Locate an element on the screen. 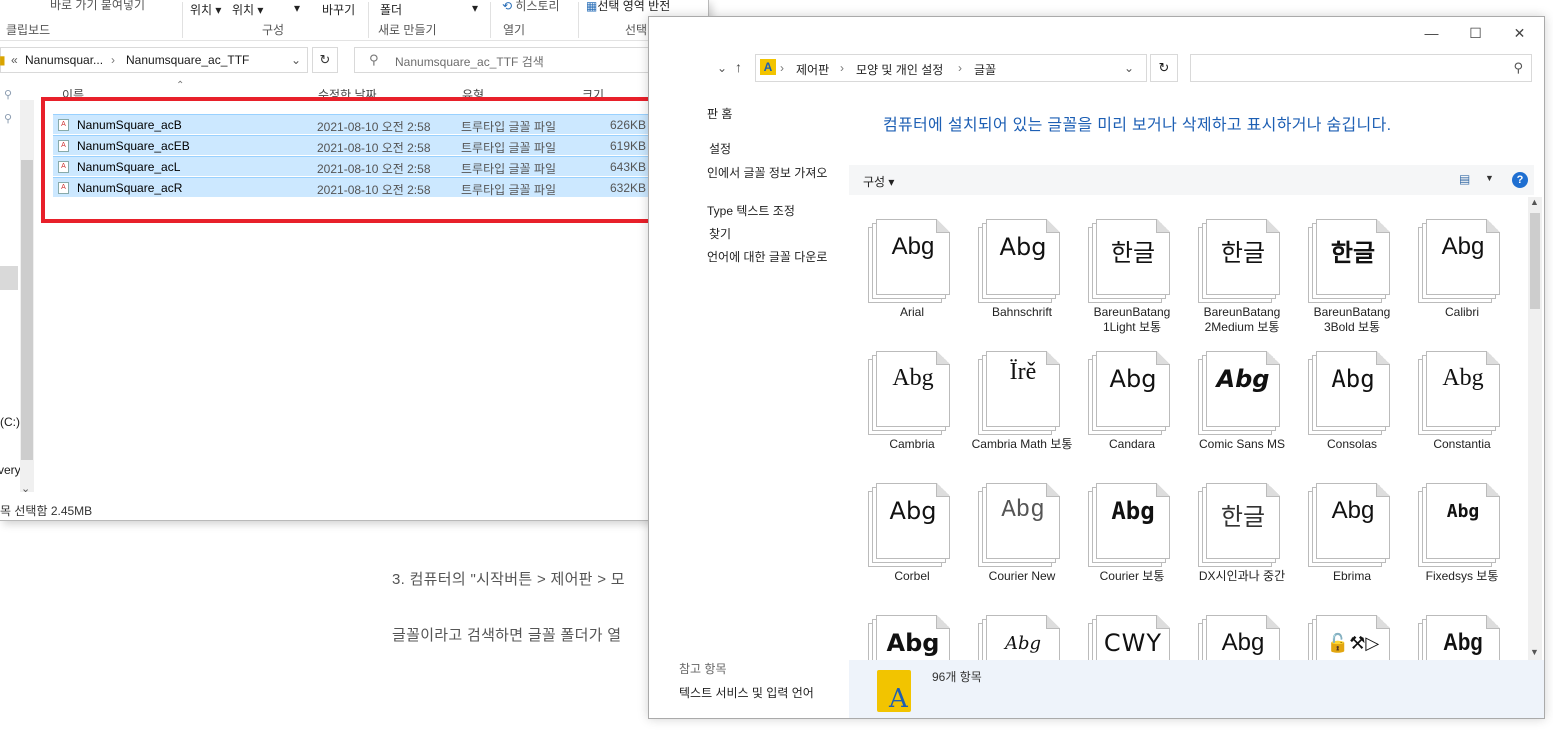 The image size is (1553, 730). help-icon: ? is located at coordinates (1520, 180).